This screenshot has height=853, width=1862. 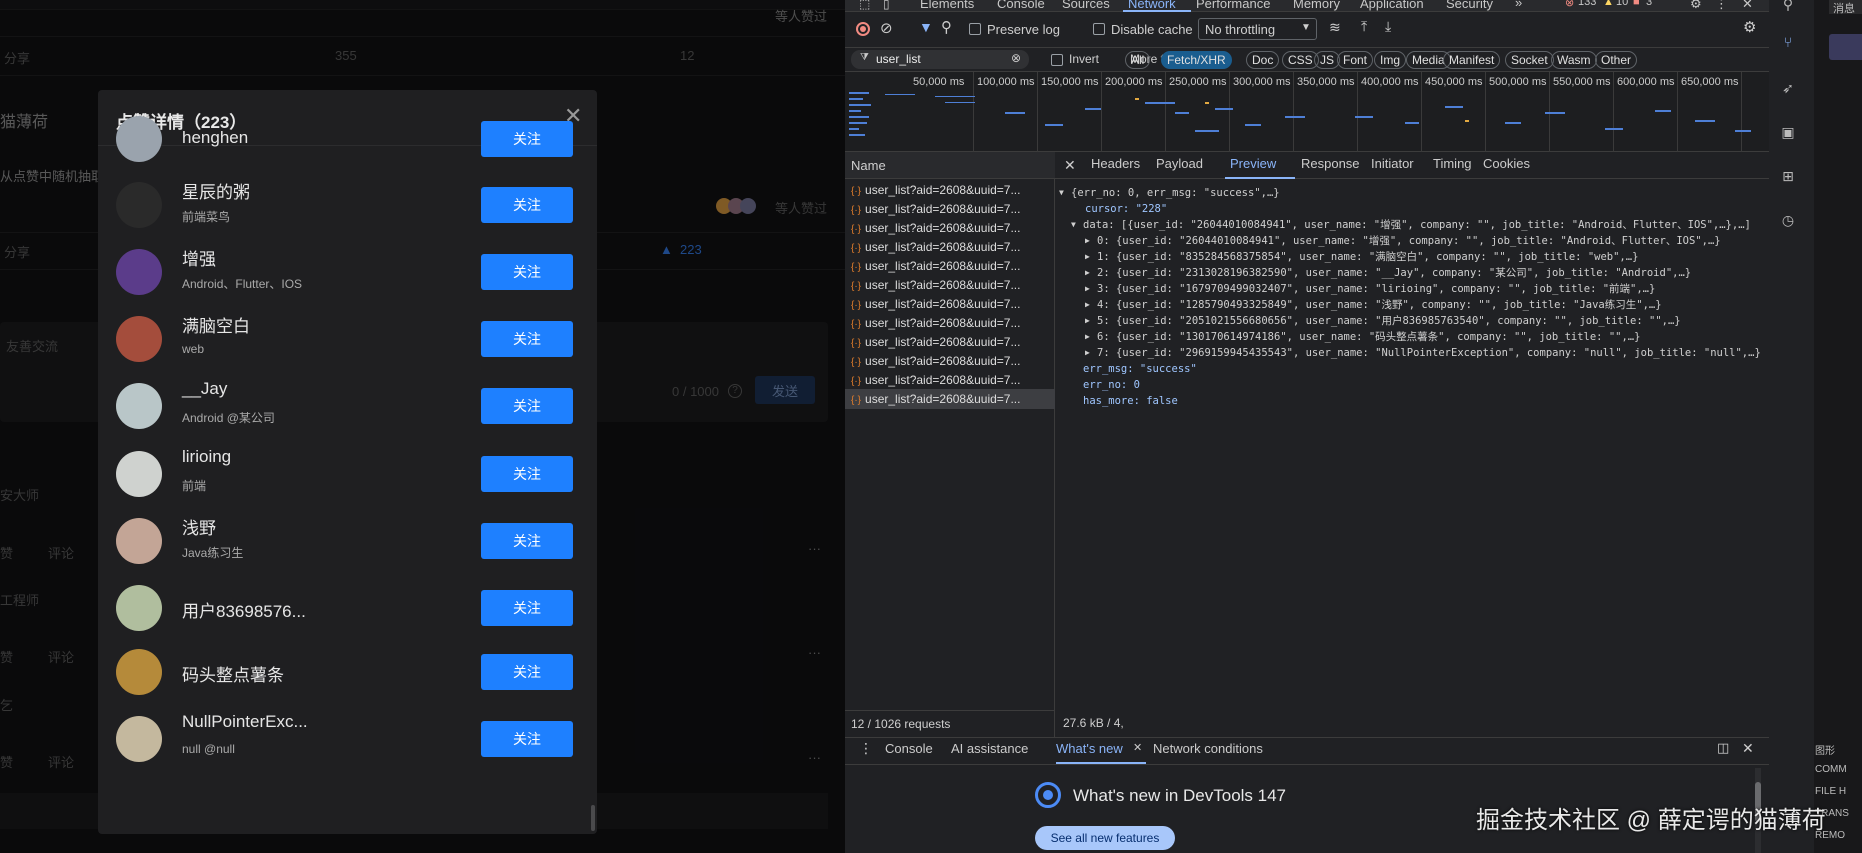 I want to click on search-side-icon: ⚲, so click(x=1788, y=7).